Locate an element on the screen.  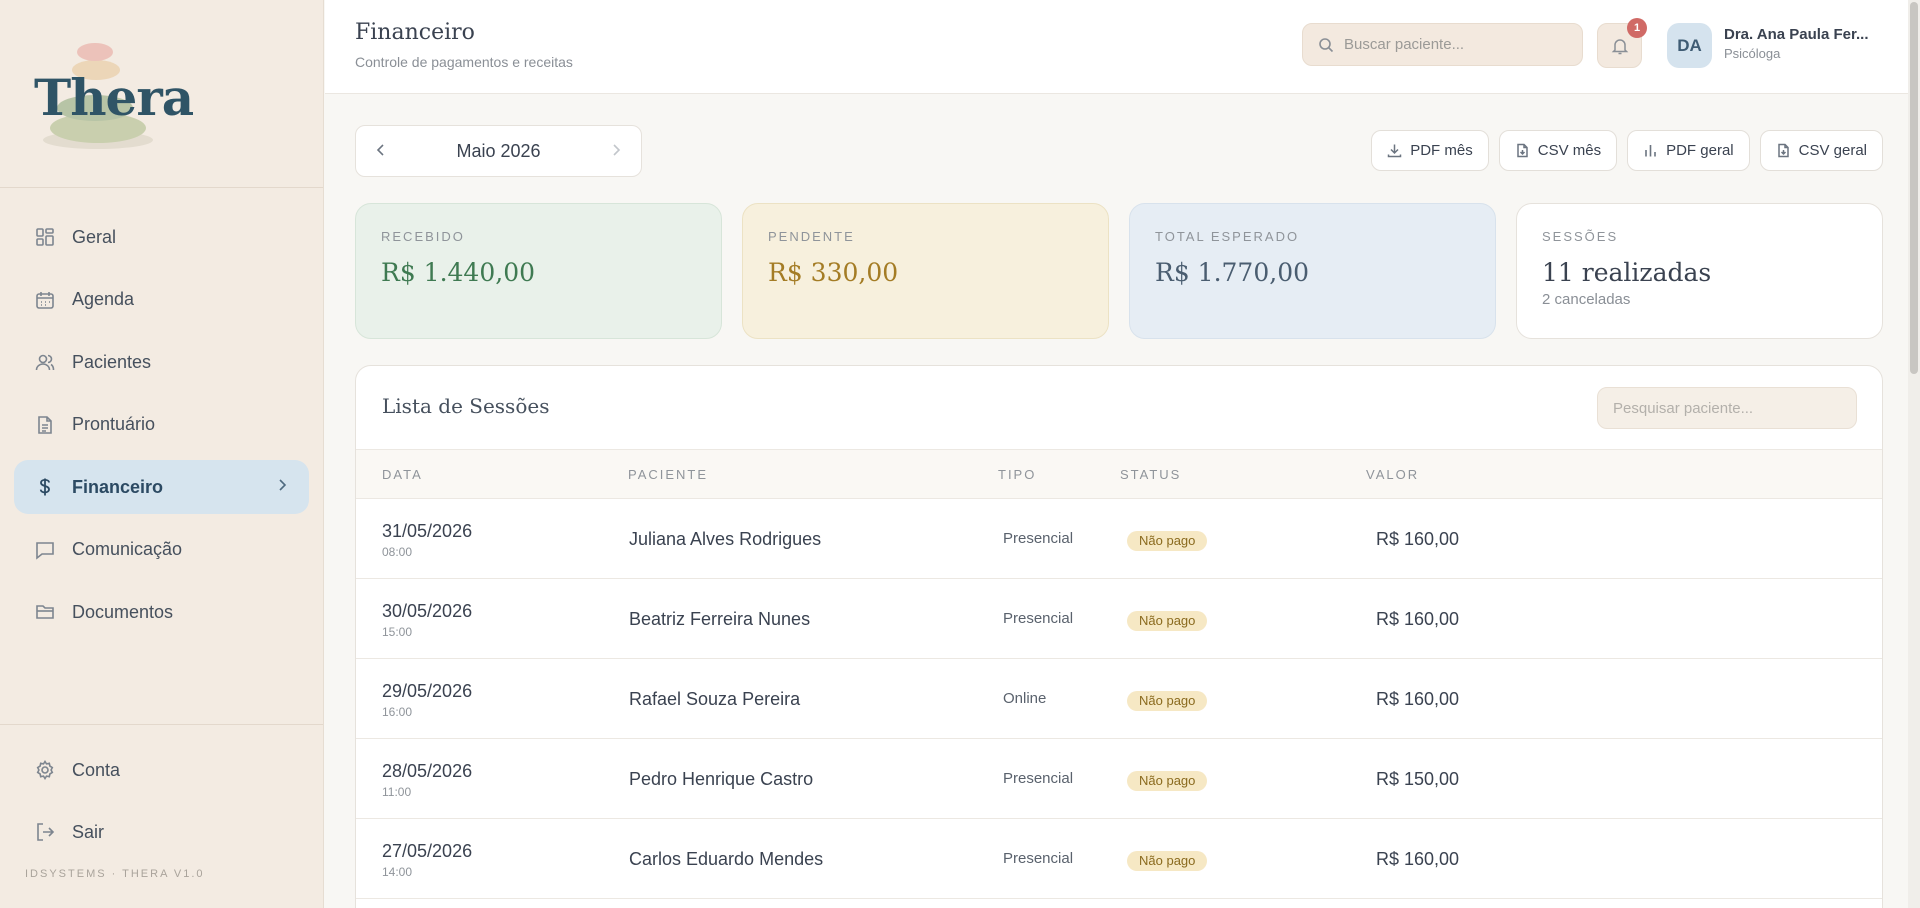
column-header-tipo: TIPO is located at coordinates (1017, 474).